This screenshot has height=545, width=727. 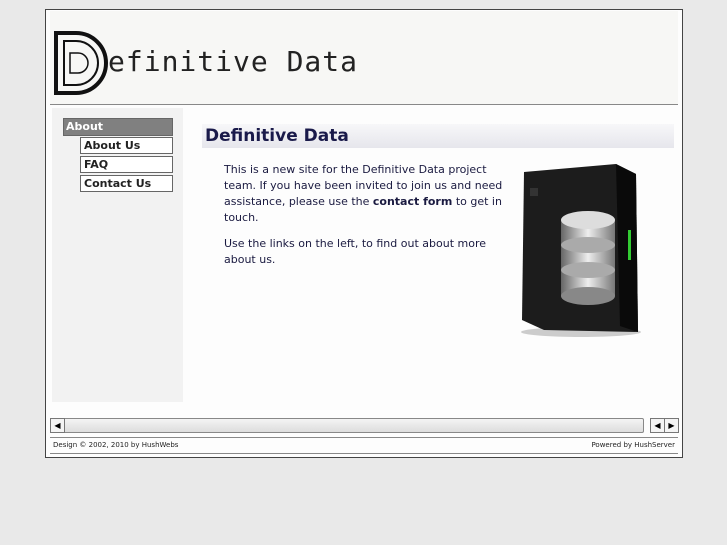 I want to click on footer-credit: Design © 2002, 2010 by HushWebs, so click(x=116, y=445).